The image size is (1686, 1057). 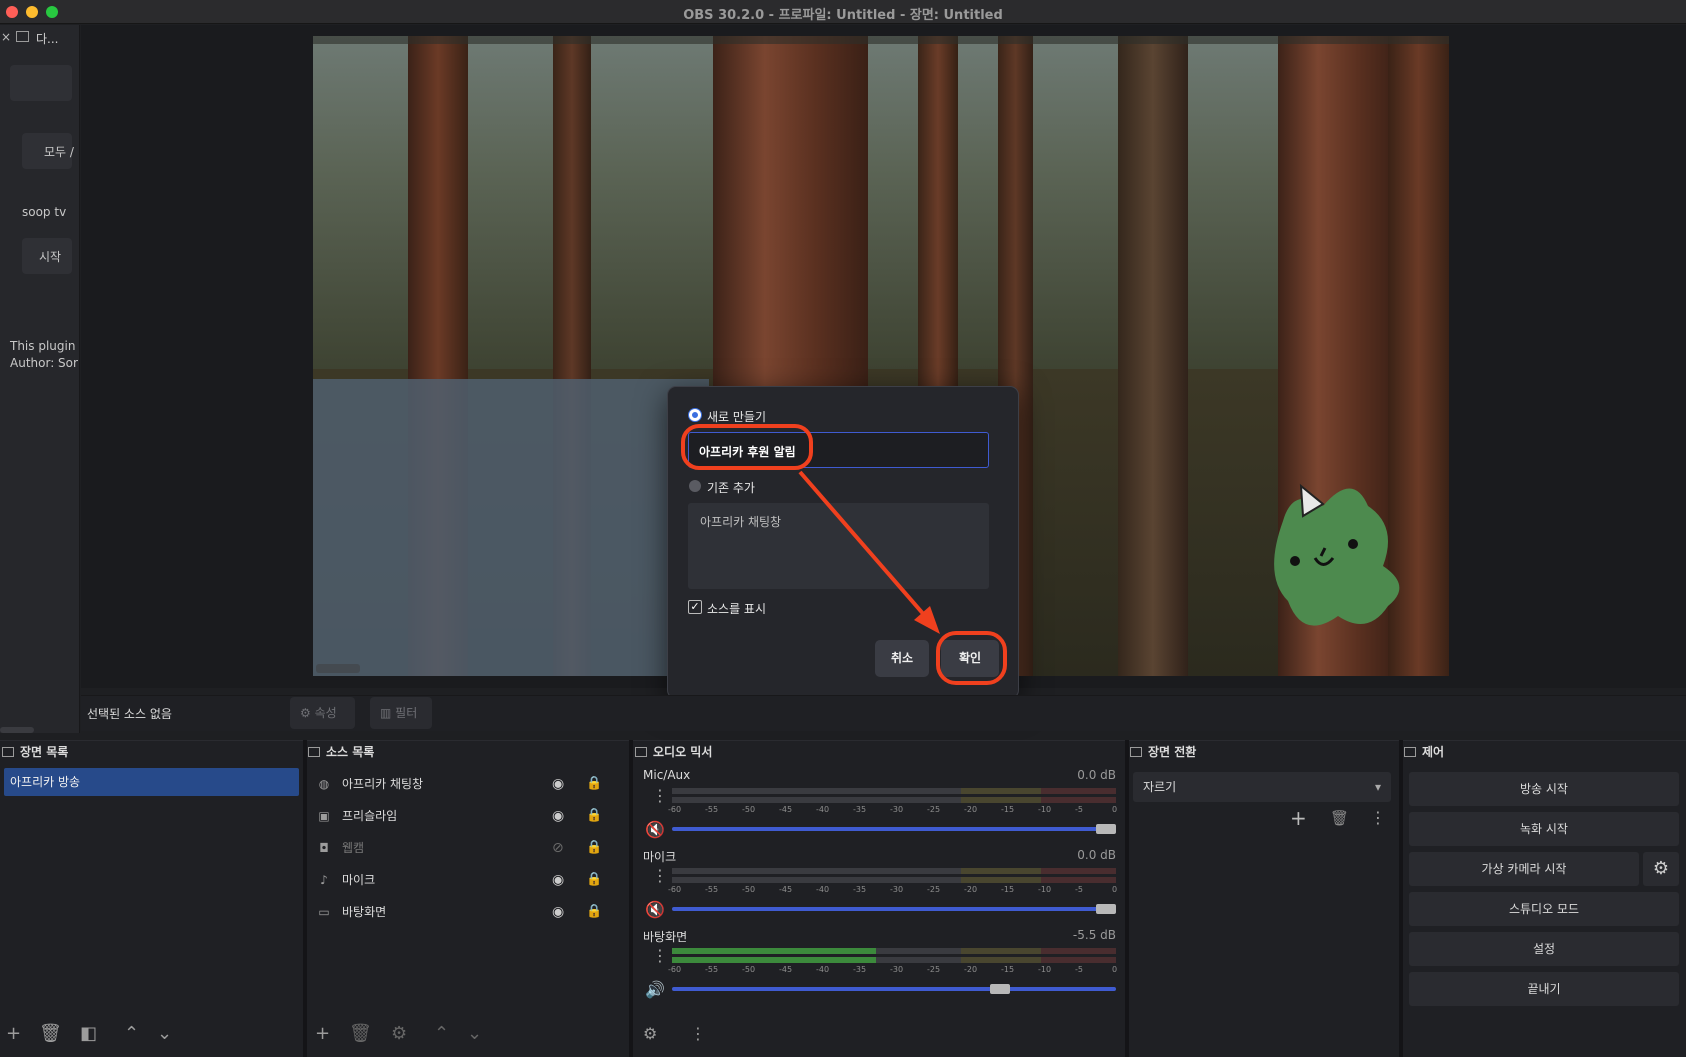 I want to click on channel-db: -5.5 dB, so click(x=1094, y=935).